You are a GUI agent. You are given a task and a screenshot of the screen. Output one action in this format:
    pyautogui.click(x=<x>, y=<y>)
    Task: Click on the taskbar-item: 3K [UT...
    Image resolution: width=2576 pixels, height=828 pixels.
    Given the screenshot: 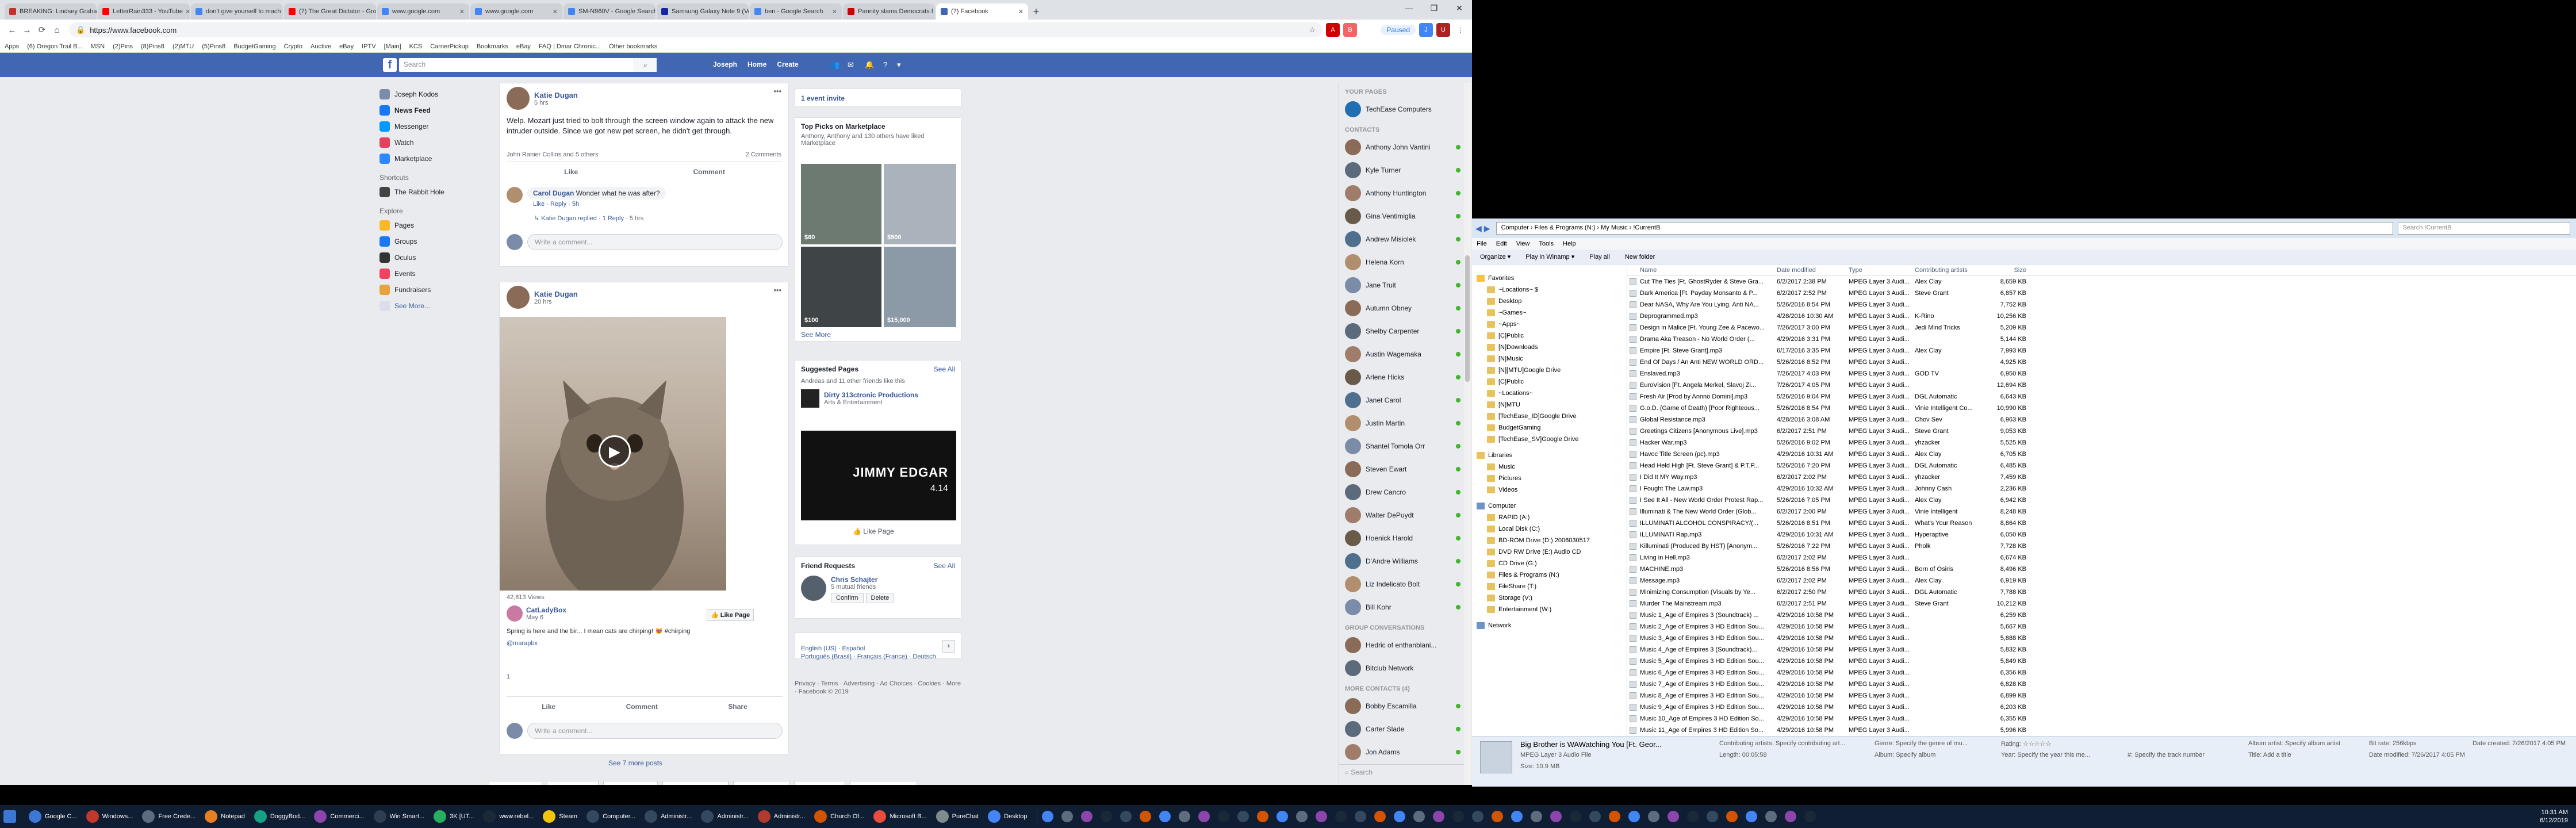 What is the action you would take?
    pyautogui.click(x=453, y=816)
    